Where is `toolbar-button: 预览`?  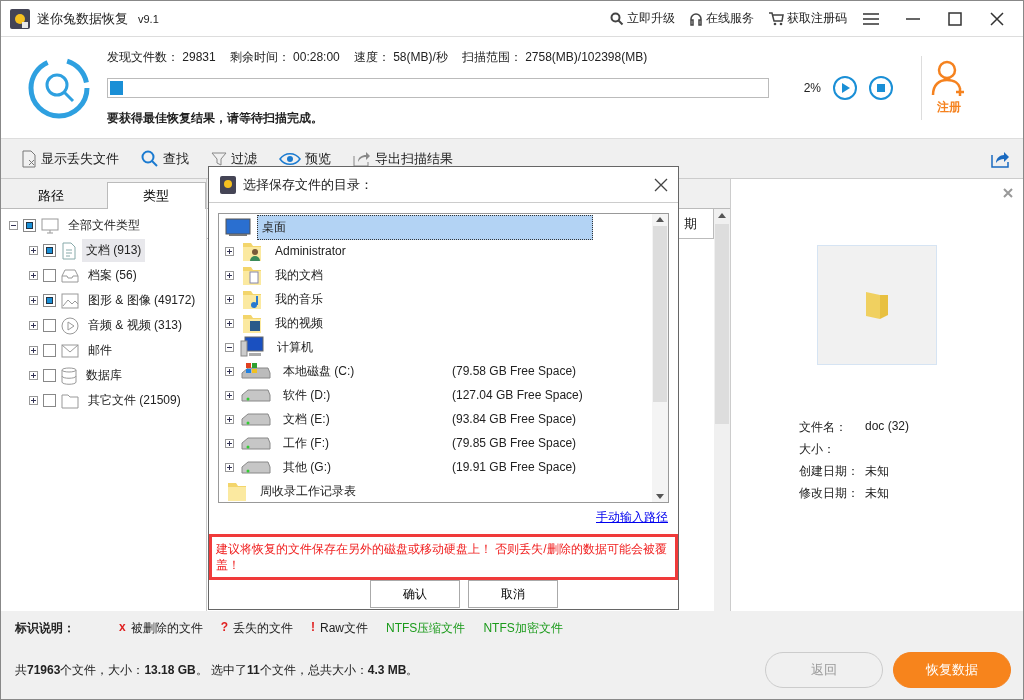 toolbar-button: 预览 is located at coordinates (305, 158).